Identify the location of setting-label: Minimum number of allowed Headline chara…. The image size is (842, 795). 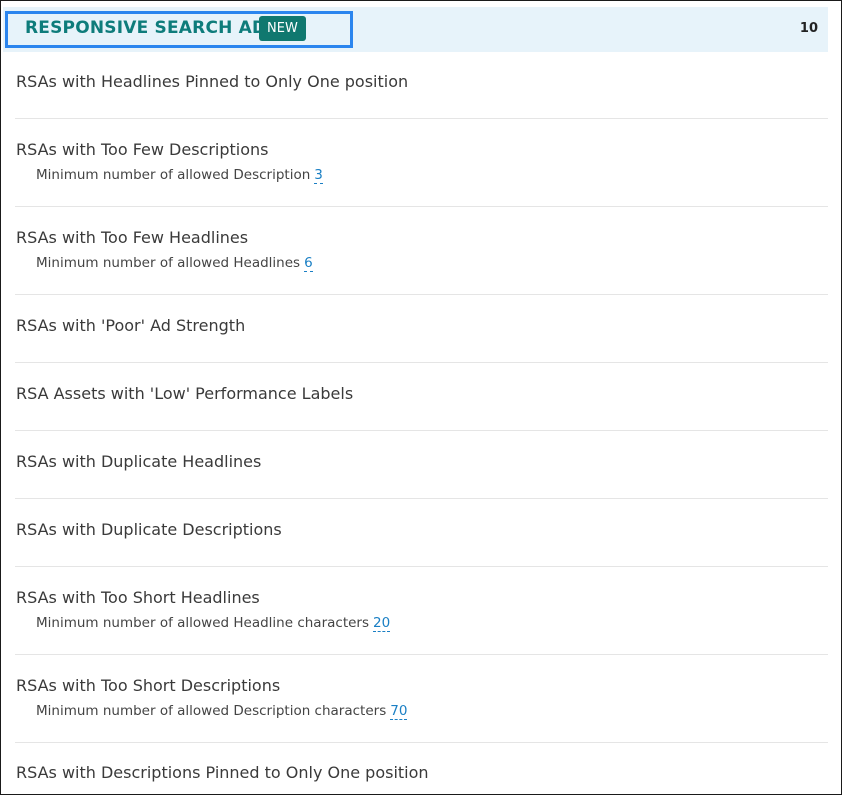
(203, 623).